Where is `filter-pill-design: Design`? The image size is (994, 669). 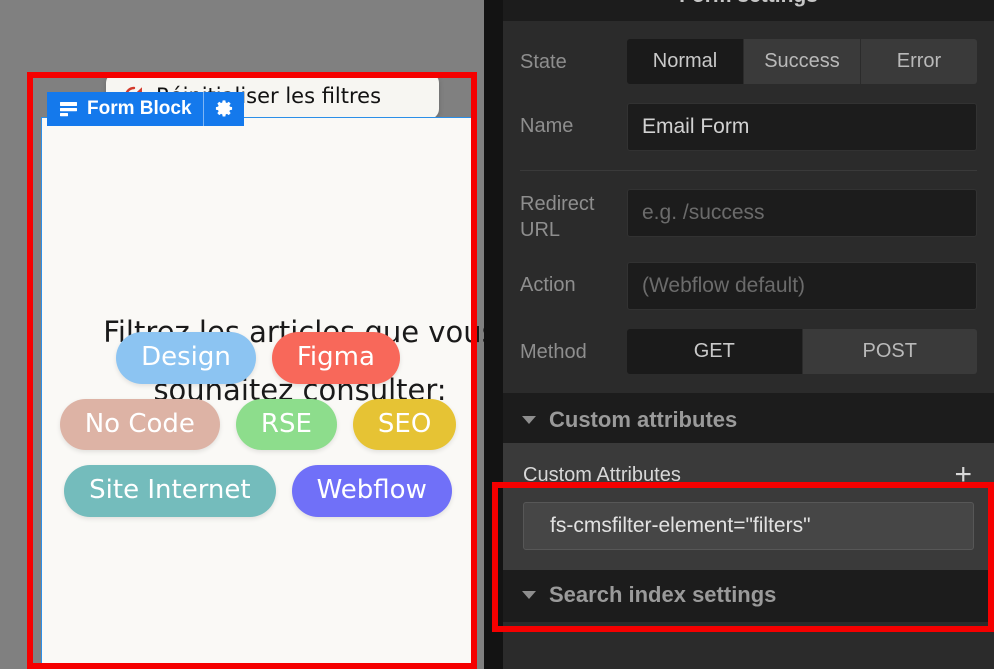
filter-pill-design: Design is located at coordinates (186, 358).